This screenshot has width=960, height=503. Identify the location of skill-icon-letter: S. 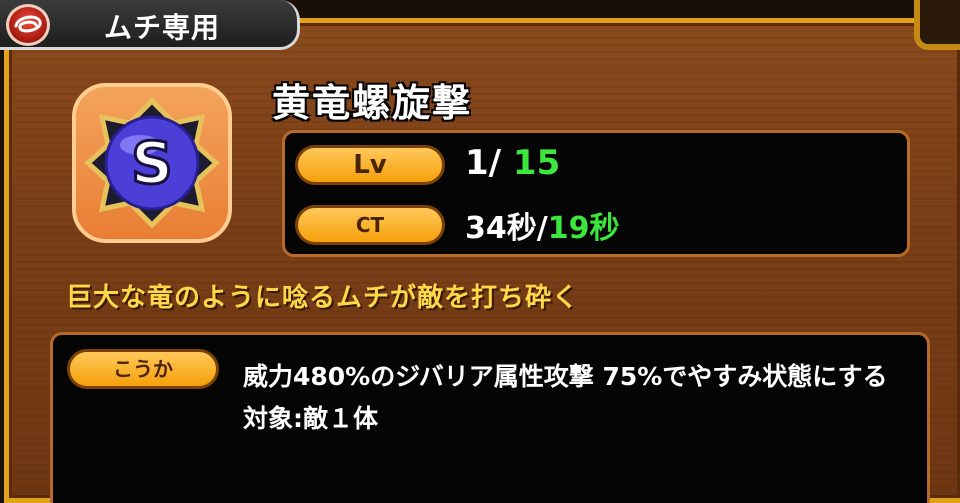
(152, 163).